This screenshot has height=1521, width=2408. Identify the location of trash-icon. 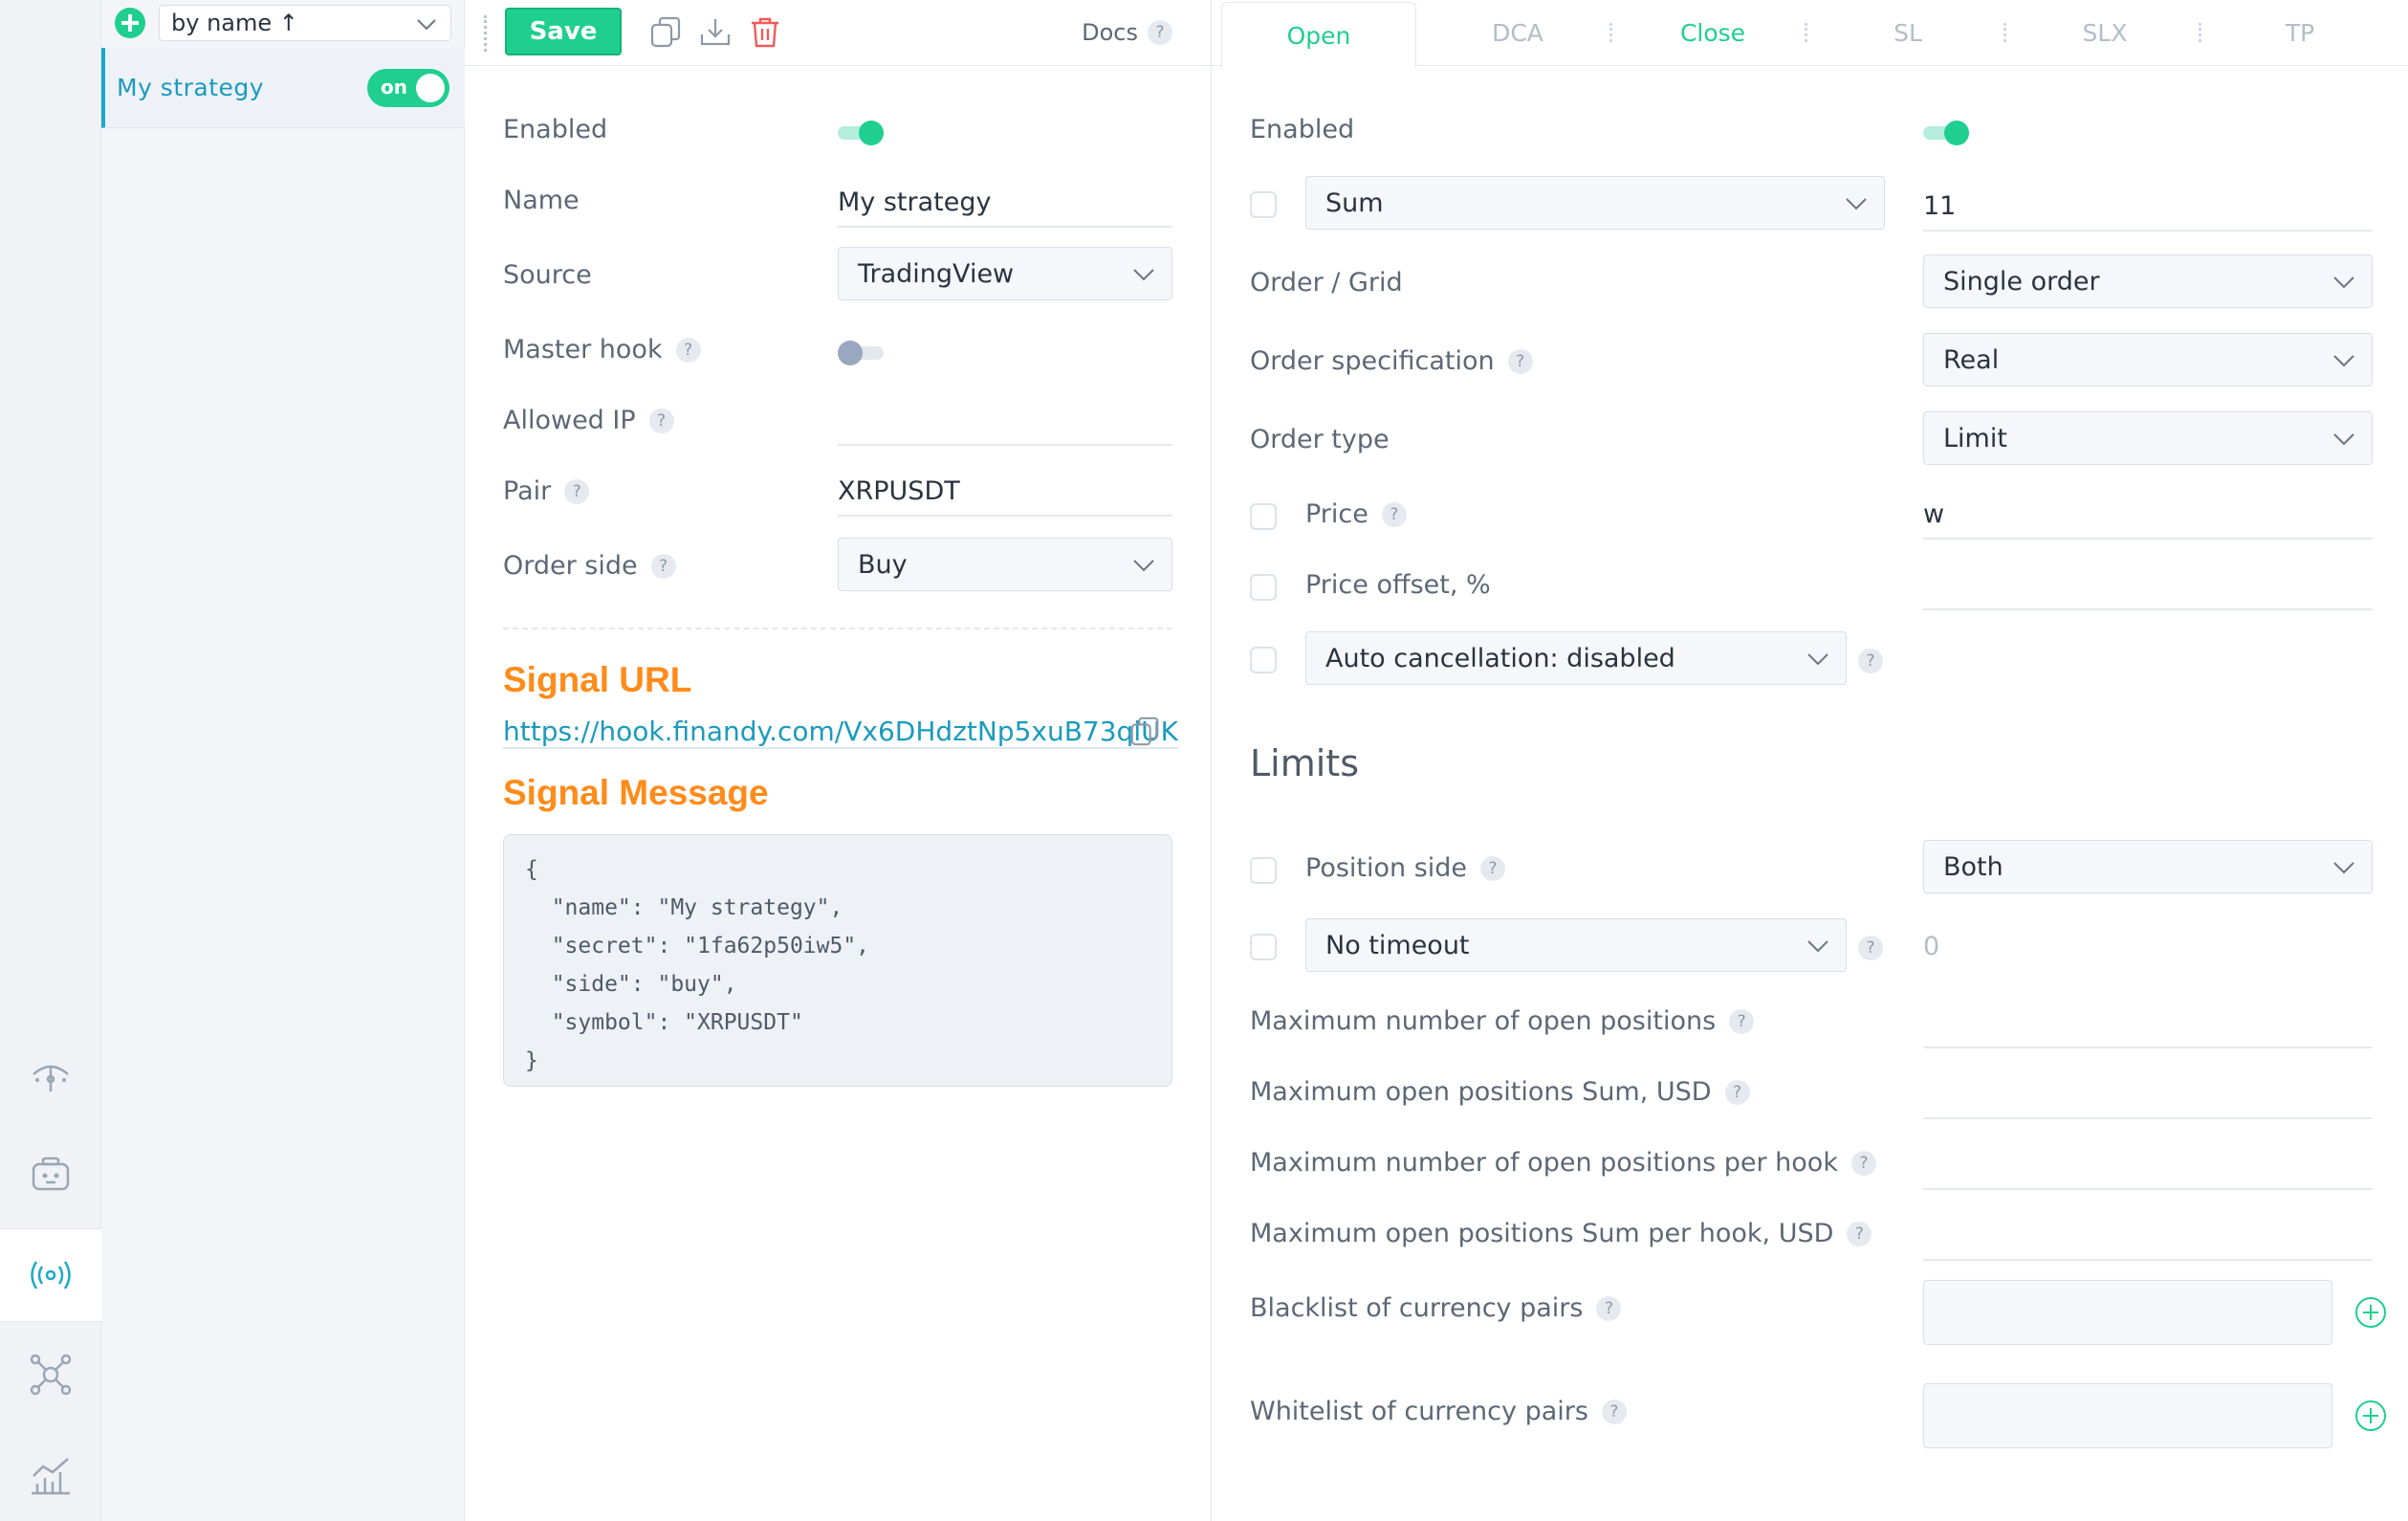
(765, 33).